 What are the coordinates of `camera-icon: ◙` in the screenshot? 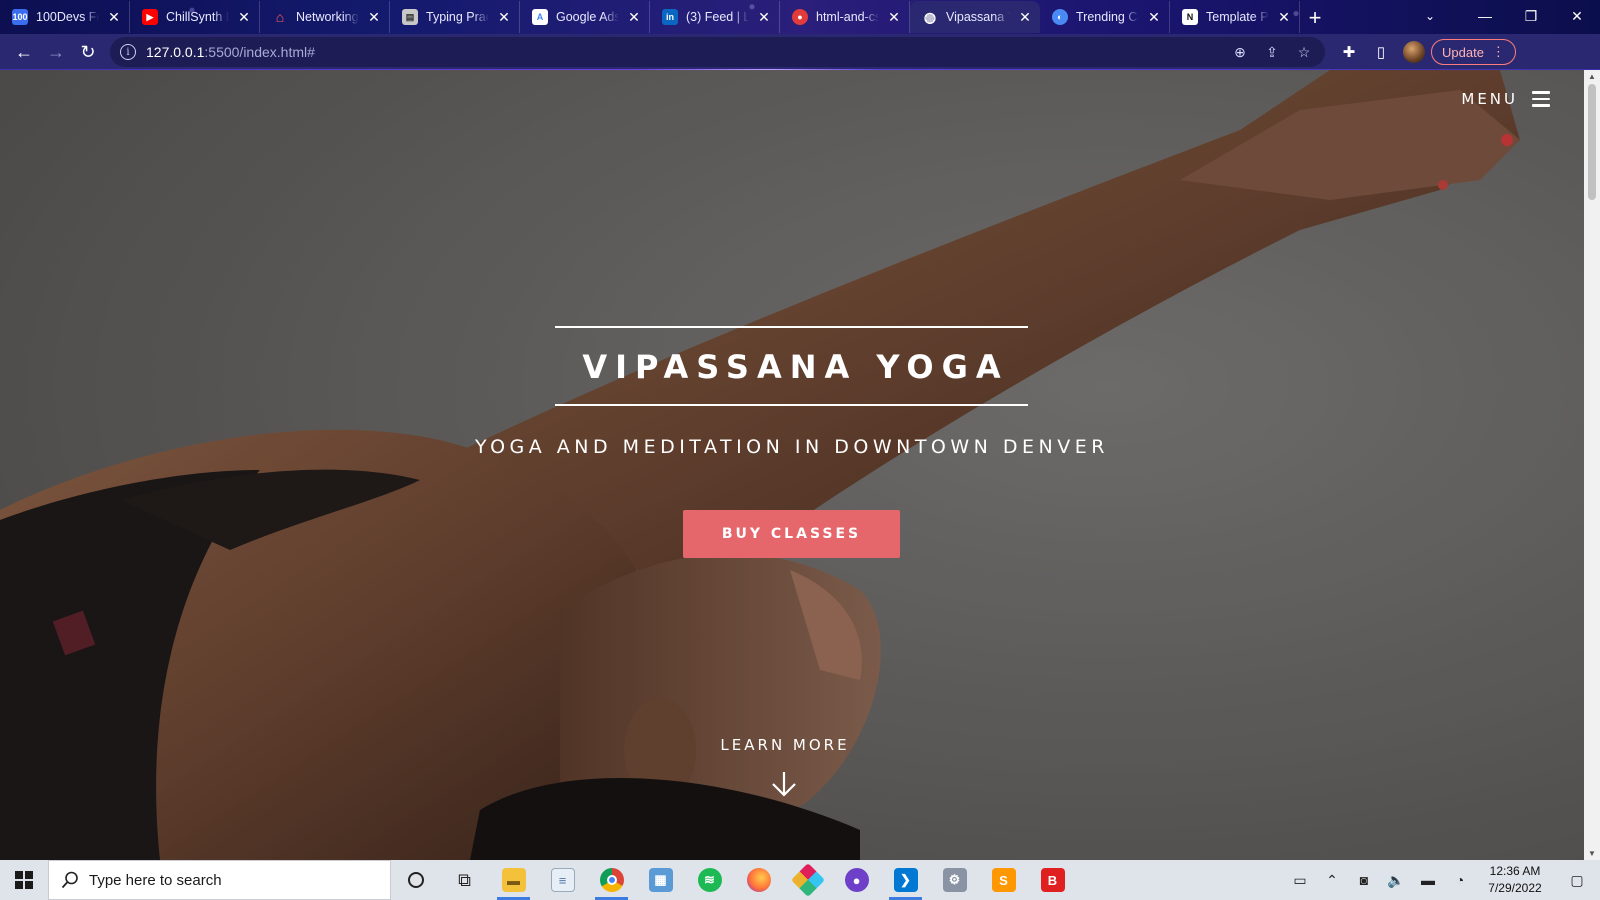 It's located at (1364, 880).